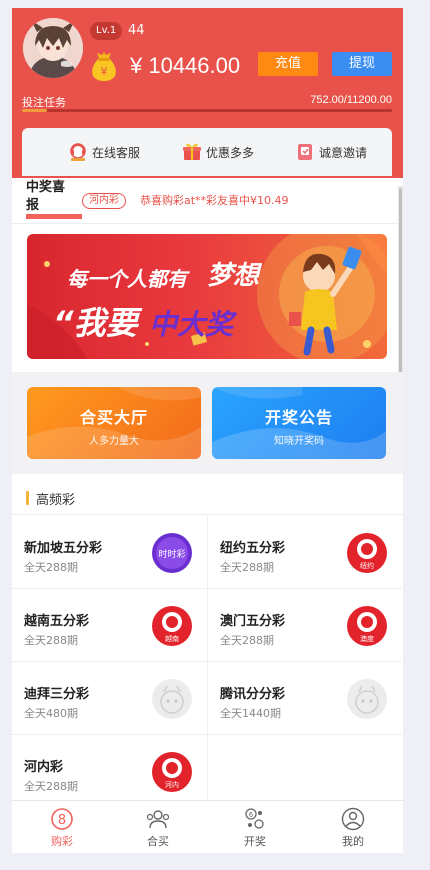 The image size is (430, 870). What do you see at coordinates (230, 152) in the screenshot?
I see `quick-link-label: 优惠多多` at bounding box center [230, 152].